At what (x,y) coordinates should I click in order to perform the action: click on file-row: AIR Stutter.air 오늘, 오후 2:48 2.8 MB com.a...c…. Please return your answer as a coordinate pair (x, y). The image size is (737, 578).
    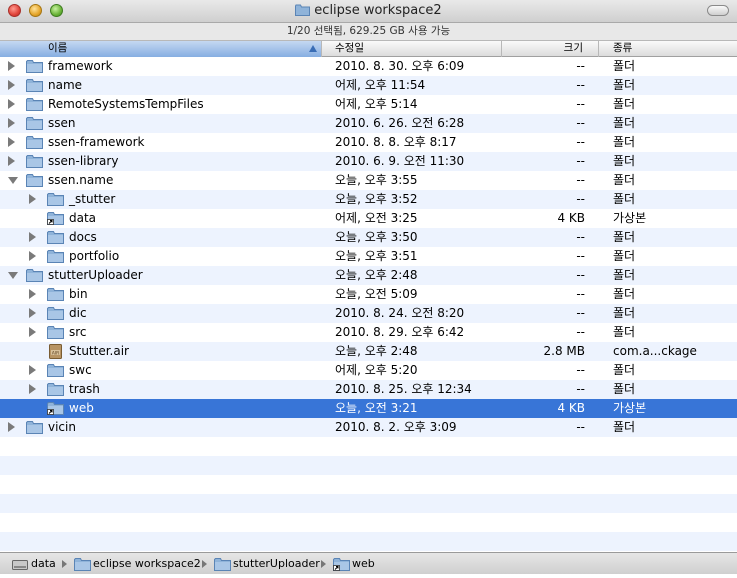
    Looking at the image, I should click on (368, 351).